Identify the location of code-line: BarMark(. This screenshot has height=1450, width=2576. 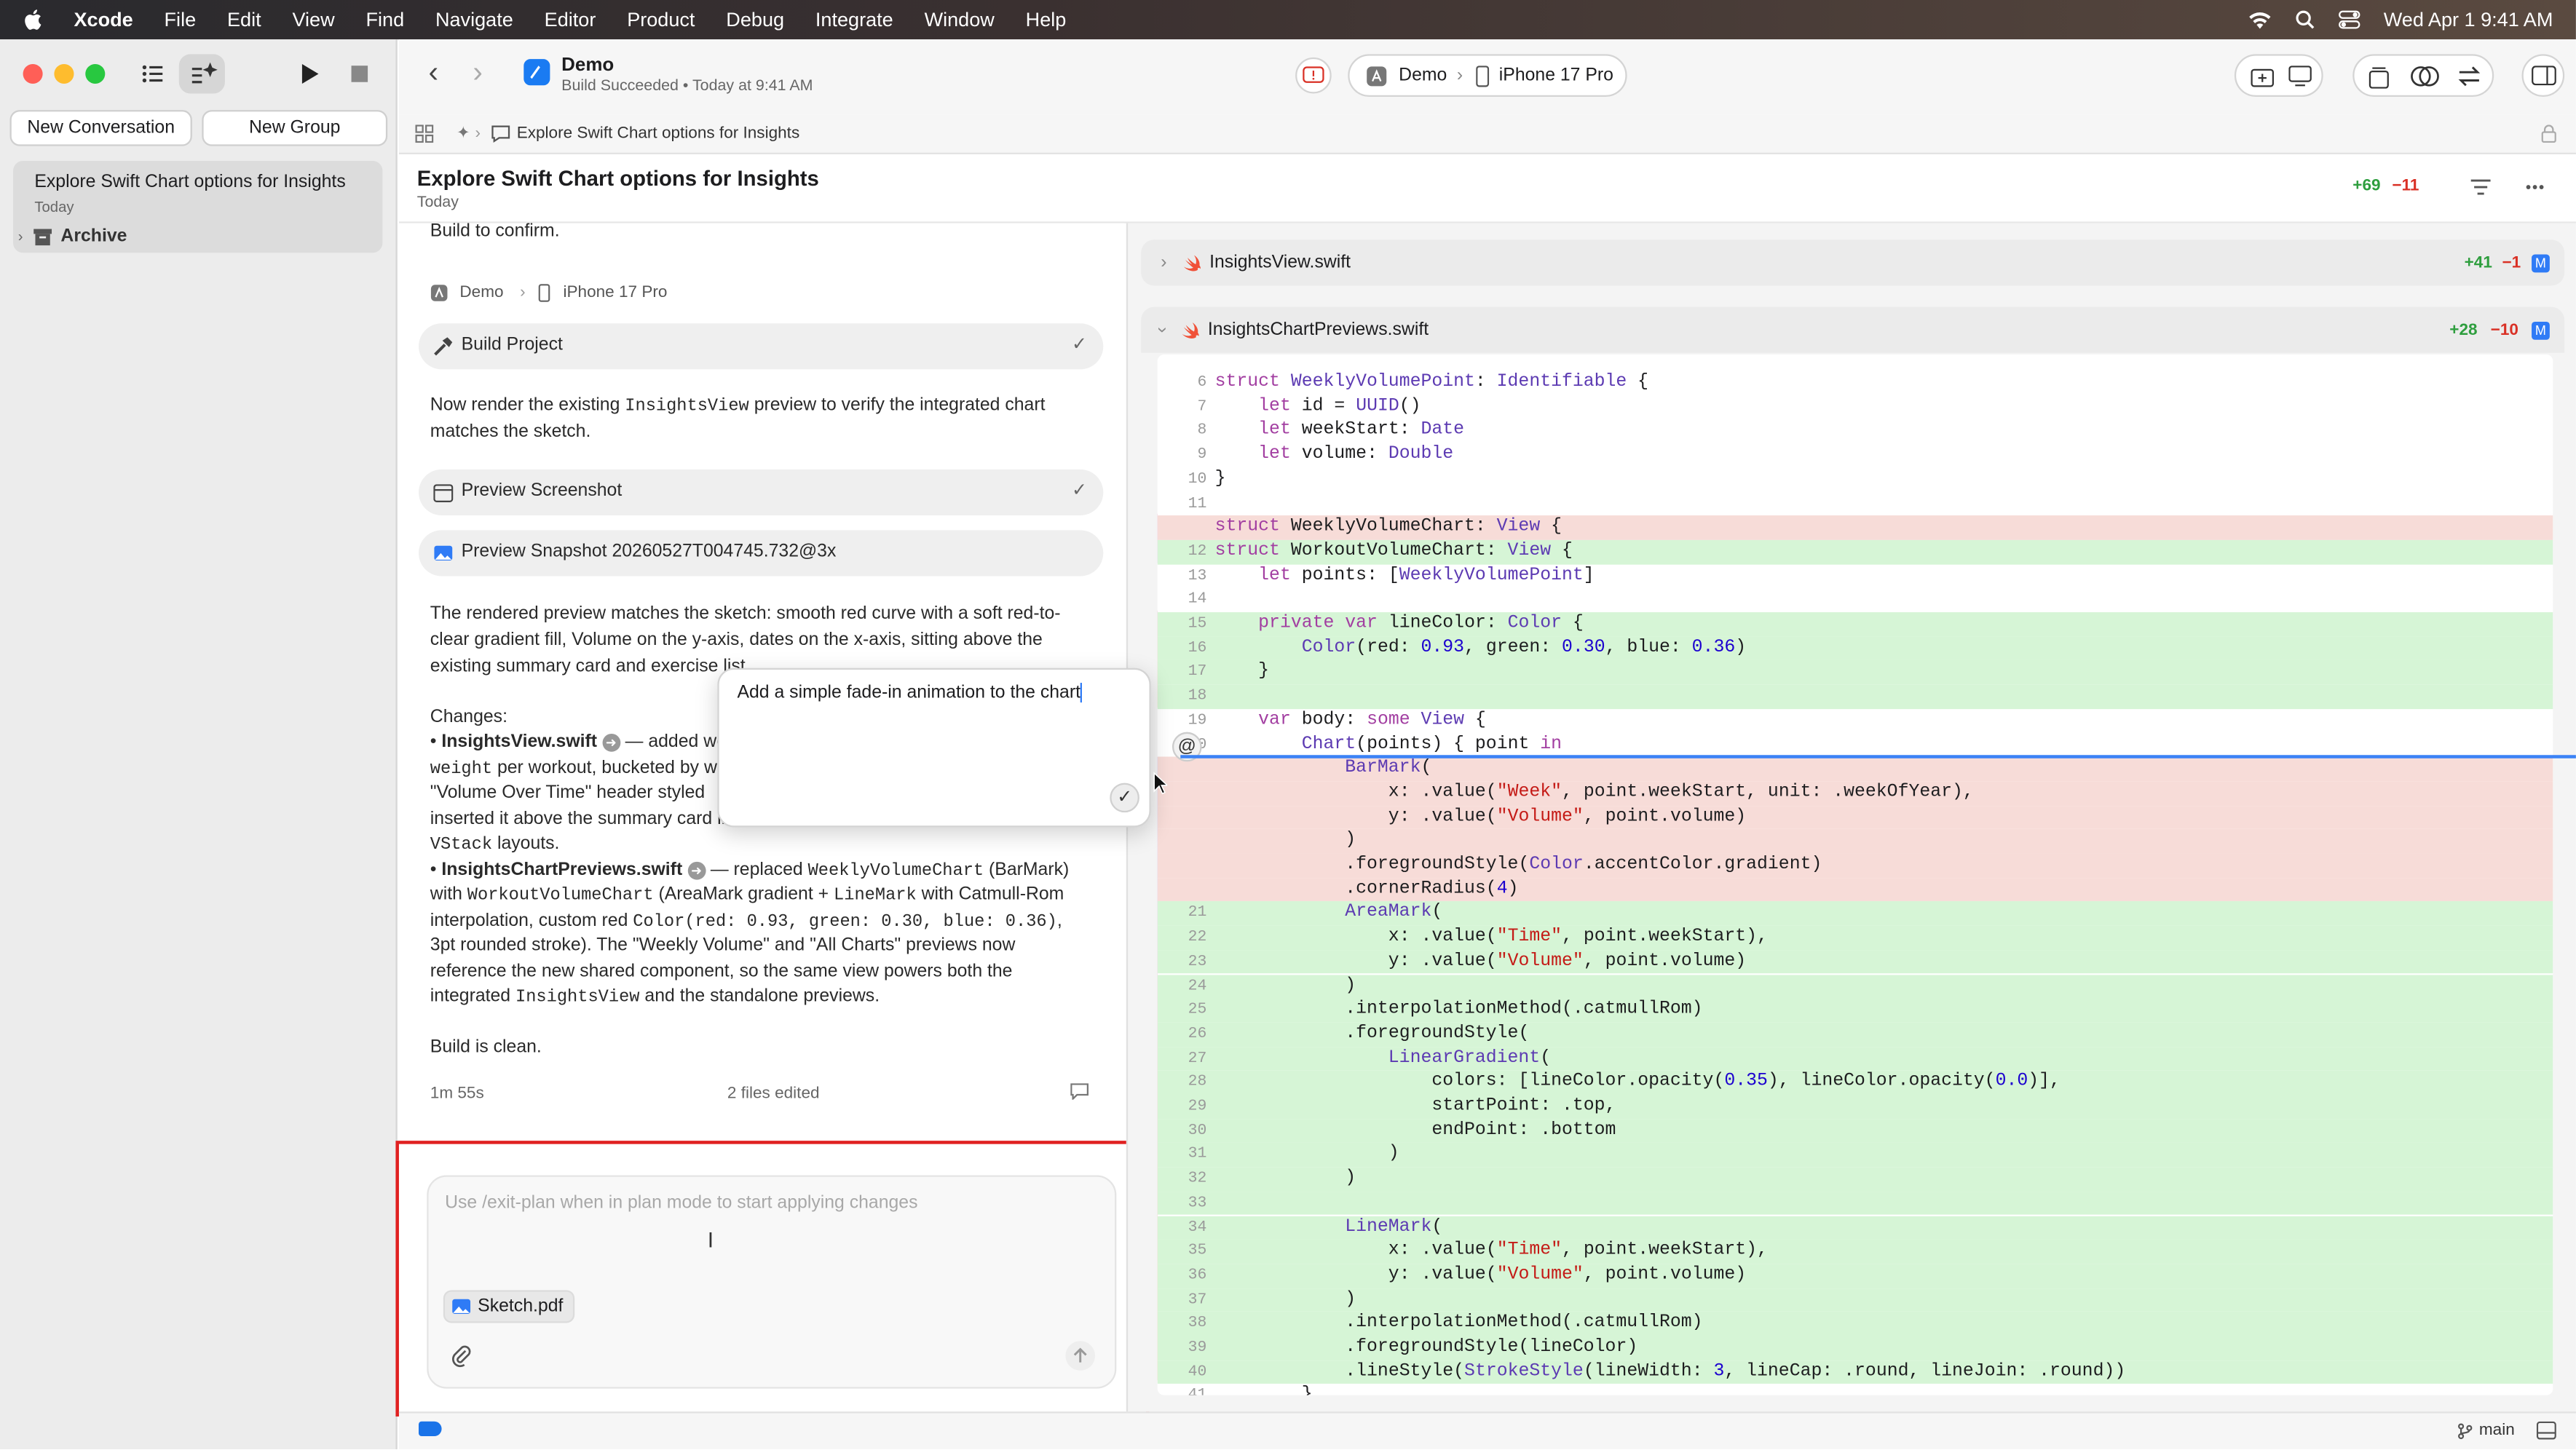
(1855, 769).